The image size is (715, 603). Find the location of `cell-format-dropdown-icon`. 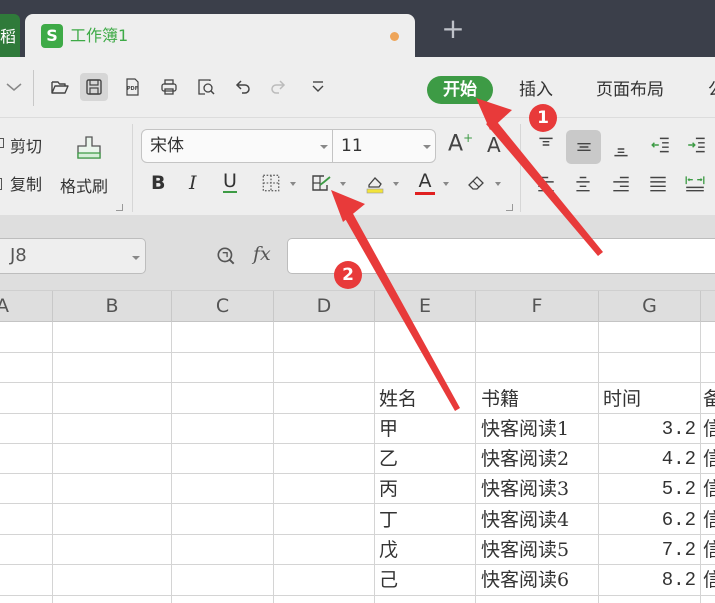

cell-format-dropdown-icon is located at coordinates (343, 184).